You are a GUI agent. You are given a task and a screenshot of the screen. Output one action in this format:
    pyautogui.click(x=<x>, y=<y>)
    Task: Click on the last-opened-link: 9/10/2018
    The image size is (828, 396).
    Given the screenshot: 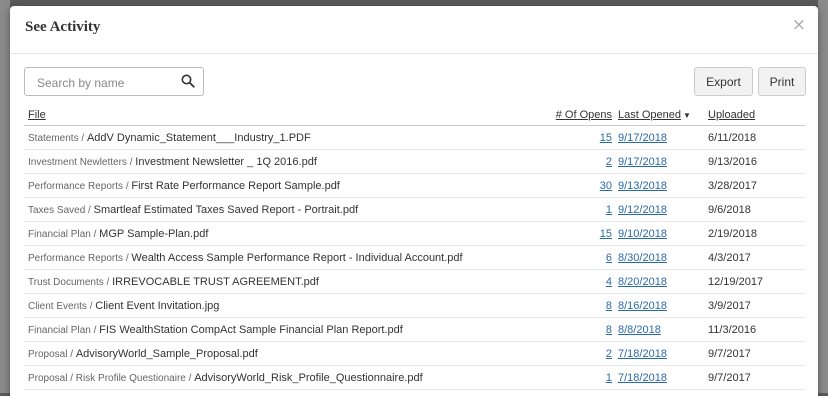 What is the action you would take?
    pyautogui.click(x=642, y=234)
    